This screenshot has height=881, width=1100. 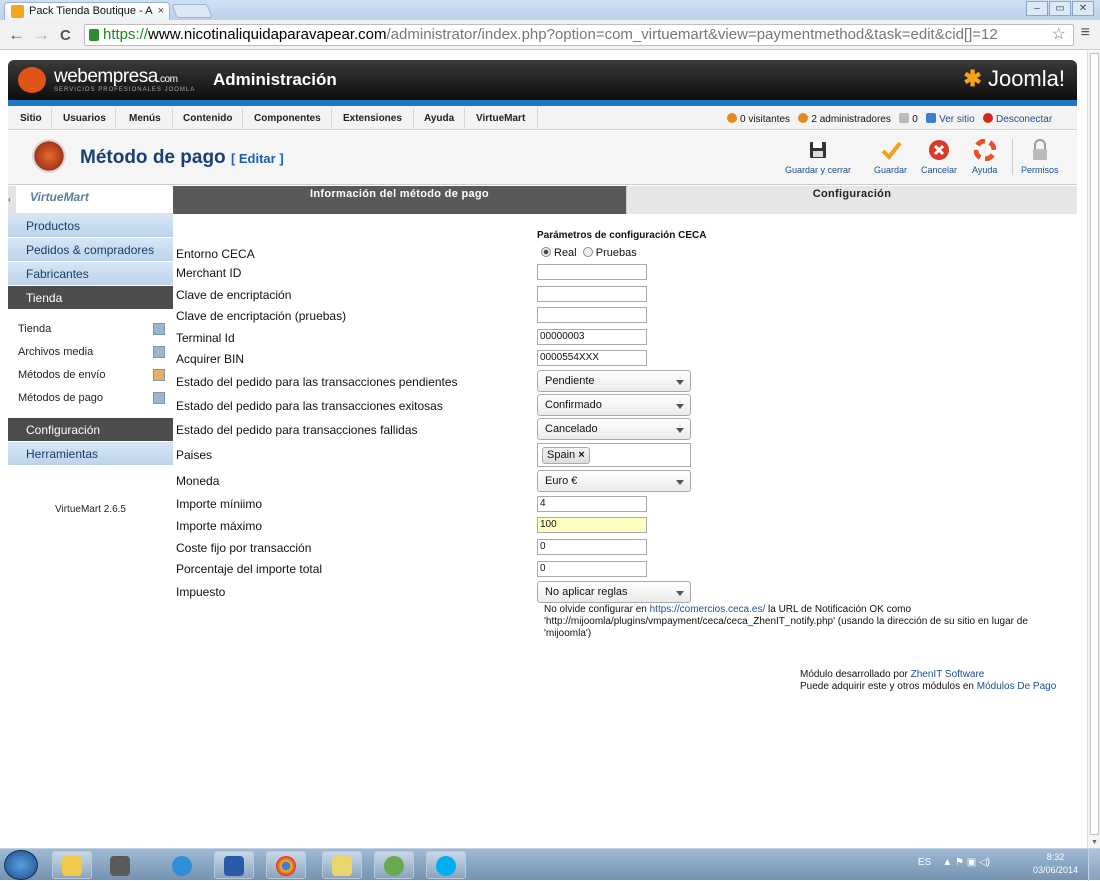 What do you see at coordinates (939, 150) in the screenshot?
I see `cancel-icon` at bounding box center [939, 150].